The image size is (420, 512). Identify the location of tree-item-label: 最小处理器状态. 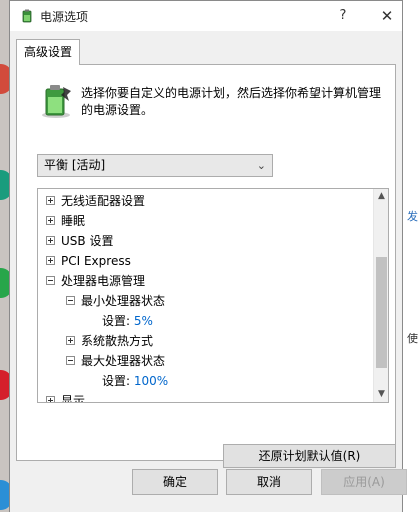
(123, 301).